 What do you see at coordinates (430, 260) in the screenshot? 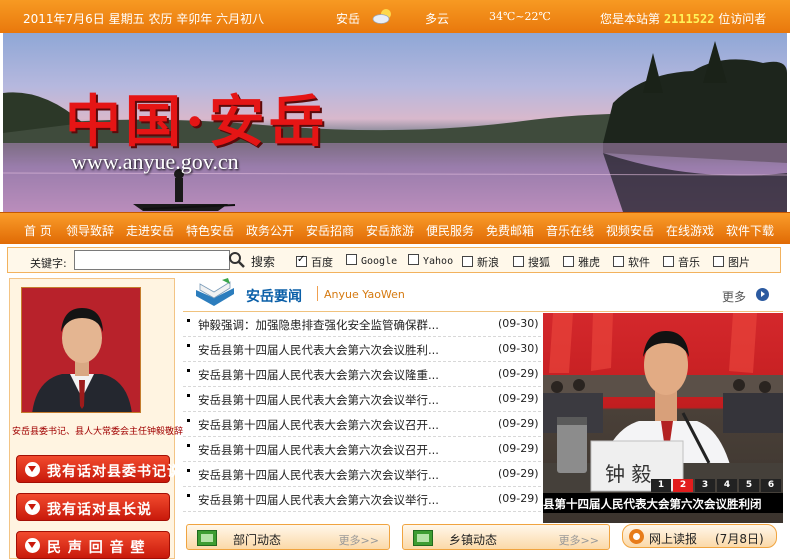
I see `engine-option-yahoo: Yahoo` at bounding box center [430, 260].